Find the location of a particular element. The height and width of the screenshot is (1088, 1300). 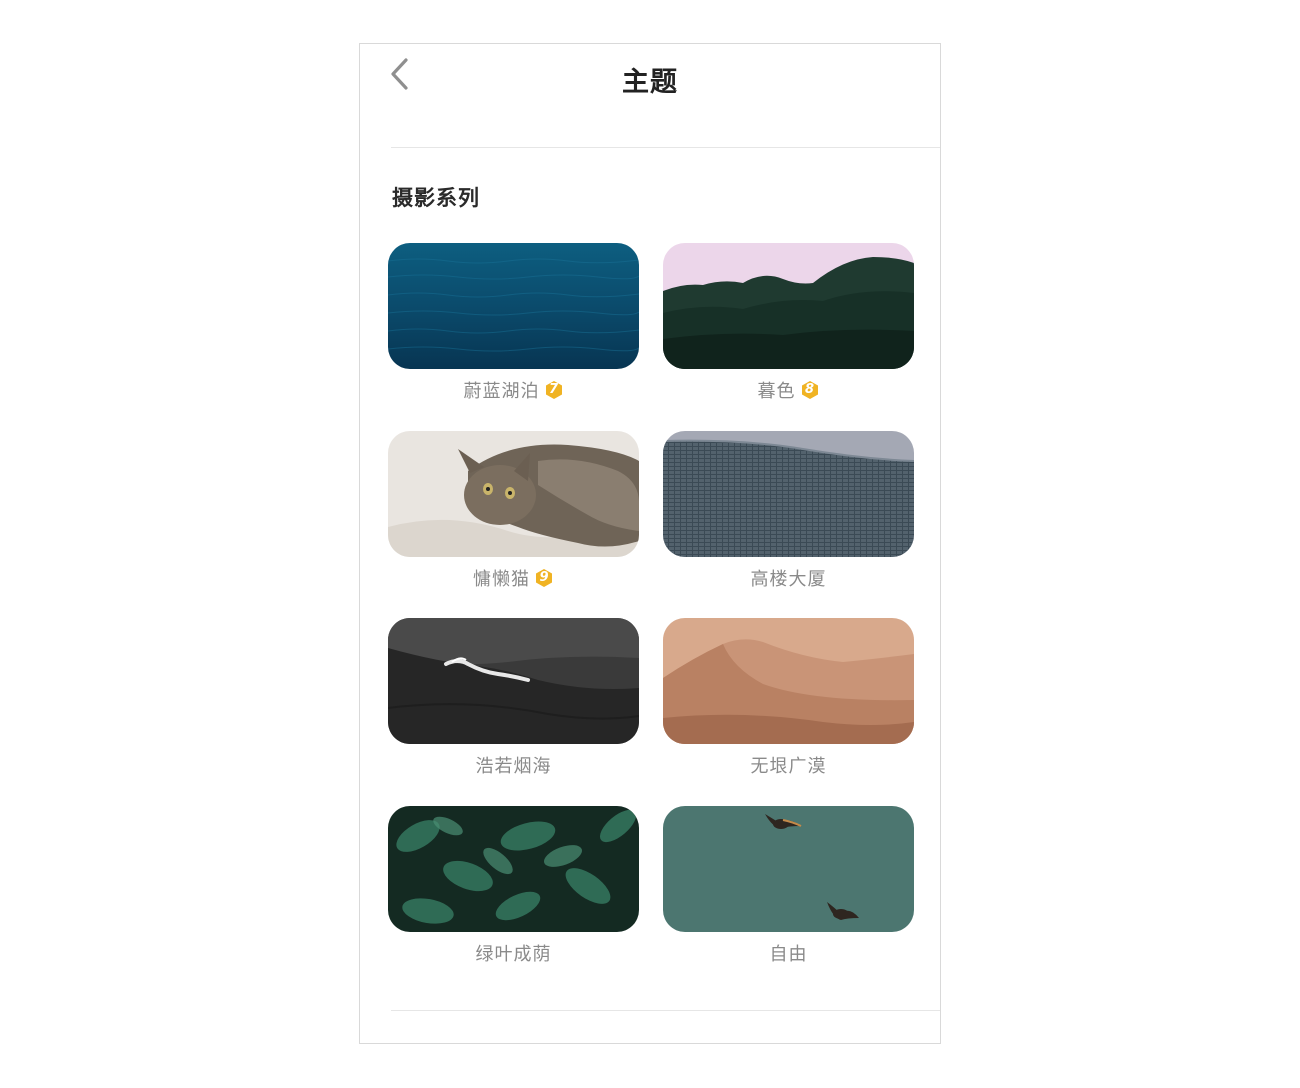

theme-card-birds: 自由 is located at coordinates (788, 891).